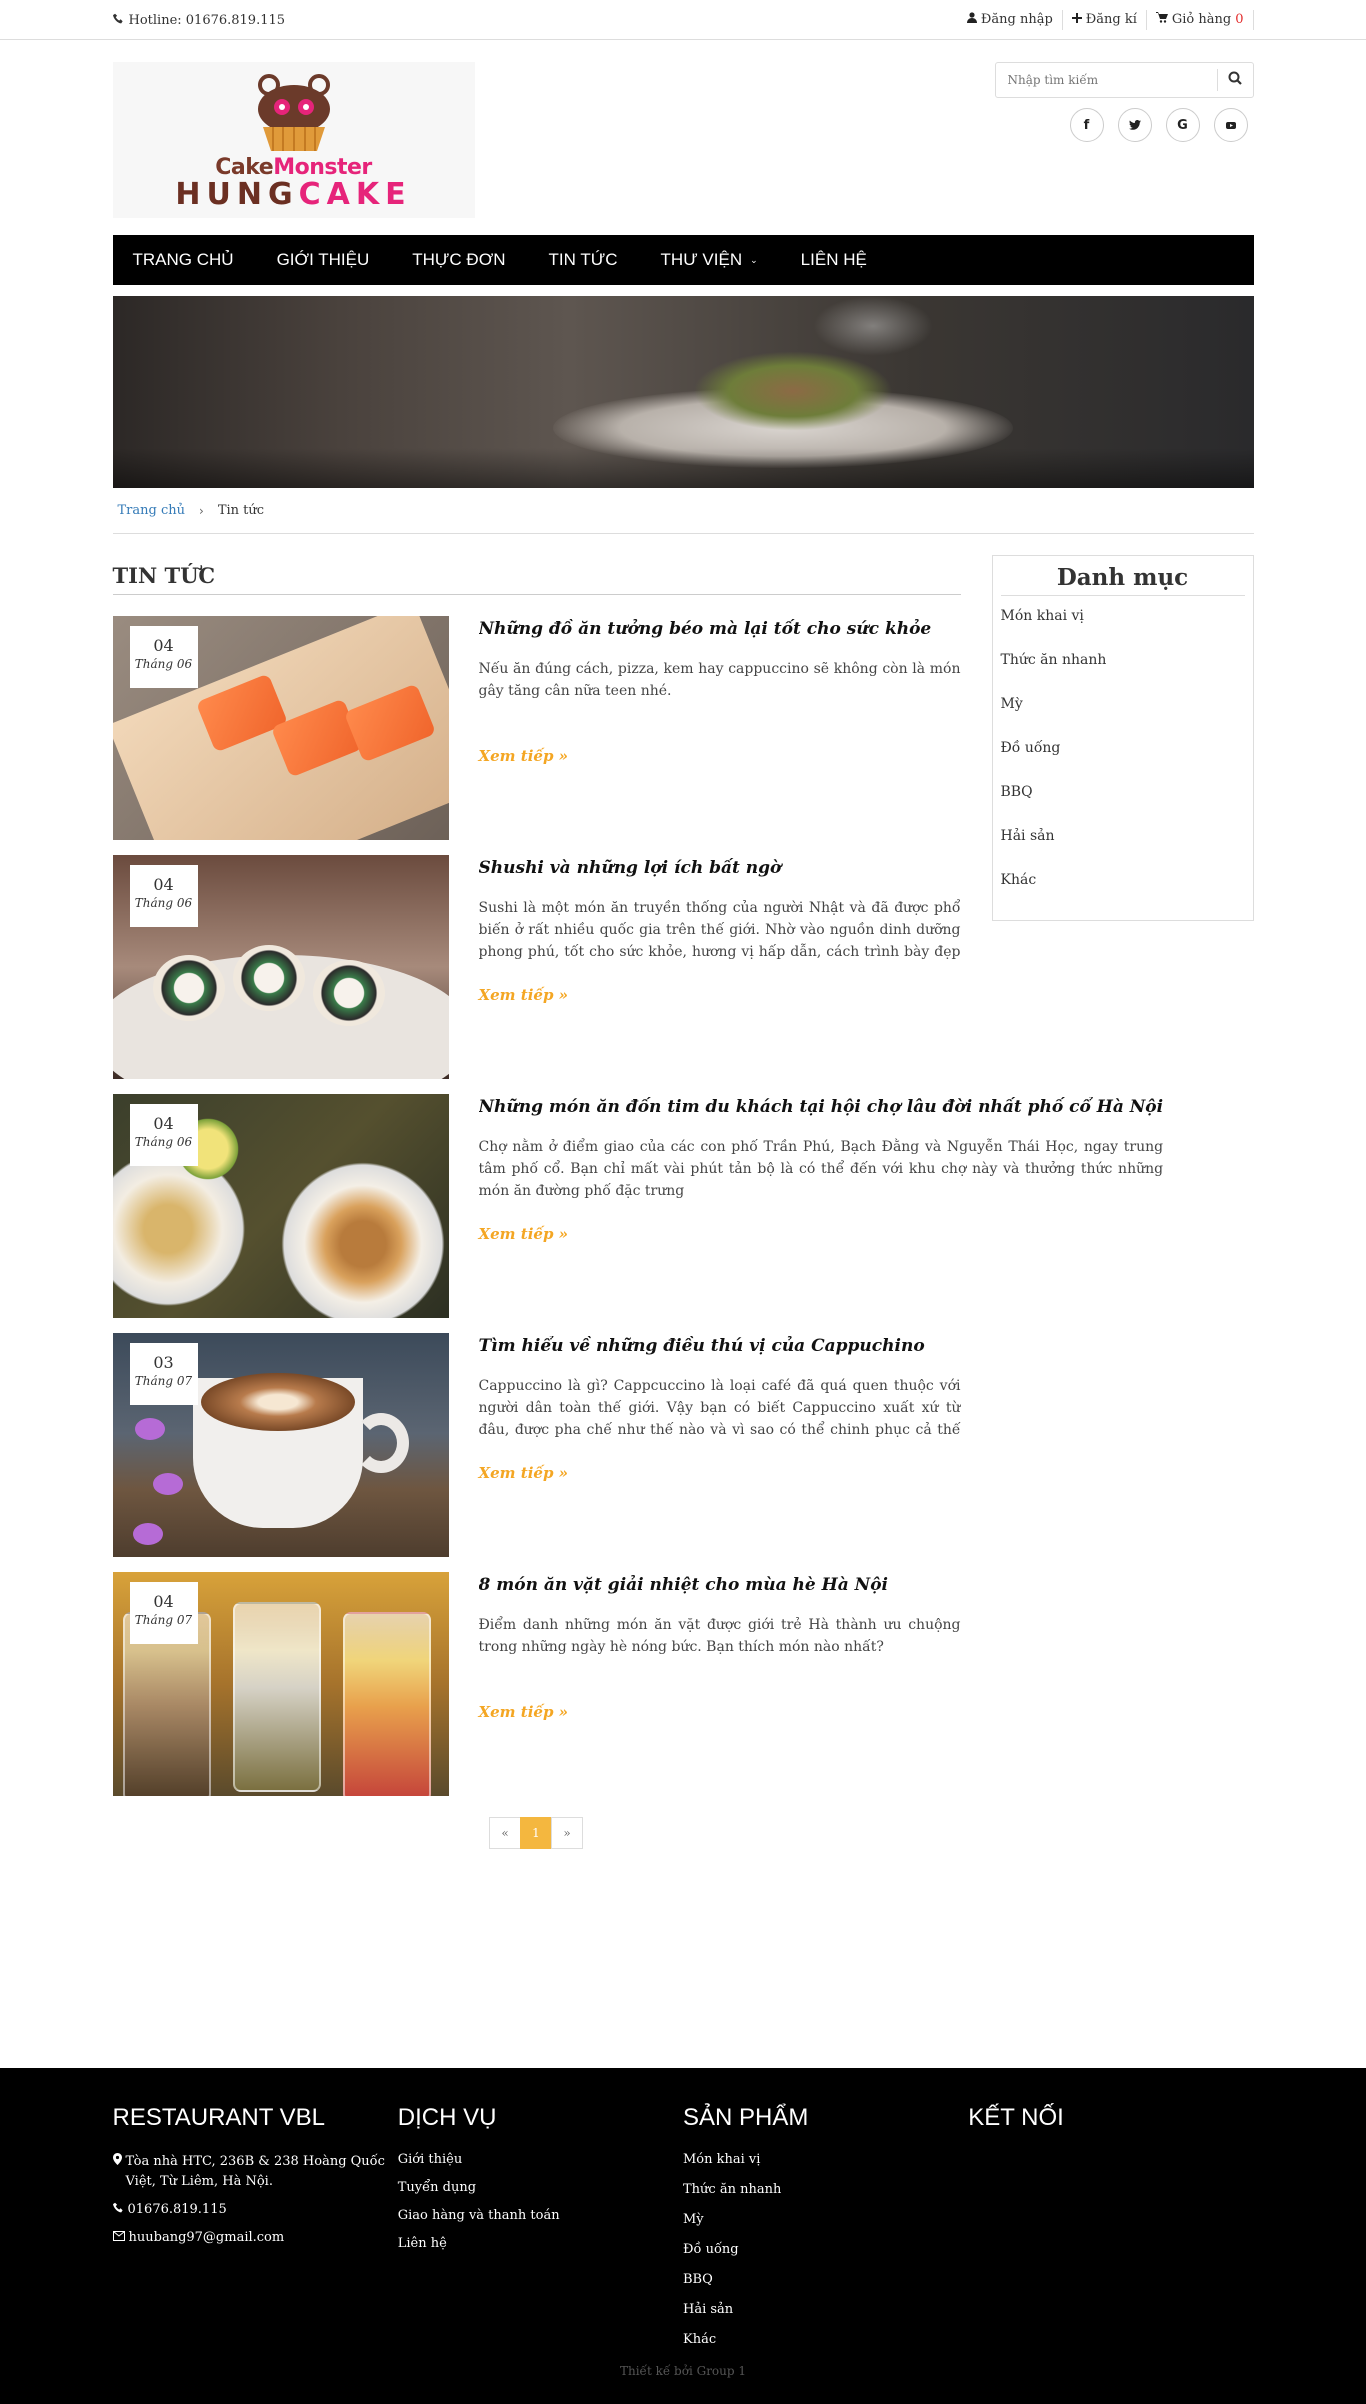  Describe the element at coordinates (683, 137) in the screenshot. I see `header: CakeMonster HUNGCAKE f G` at that location.